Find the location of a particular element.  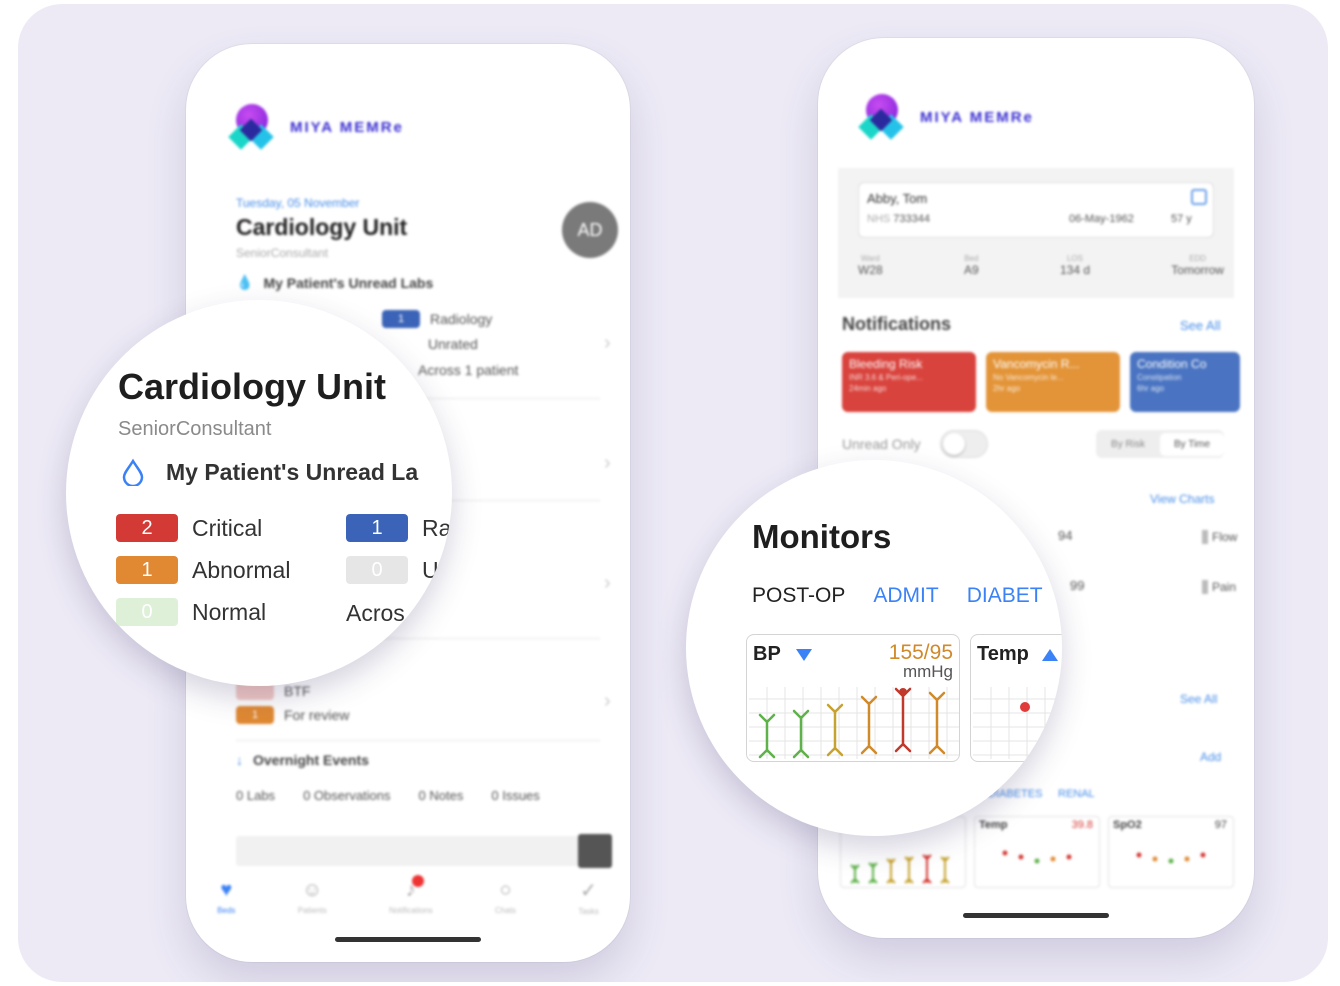

zoom-row-normal: 0 Normal is located at coordinates (191, 612).